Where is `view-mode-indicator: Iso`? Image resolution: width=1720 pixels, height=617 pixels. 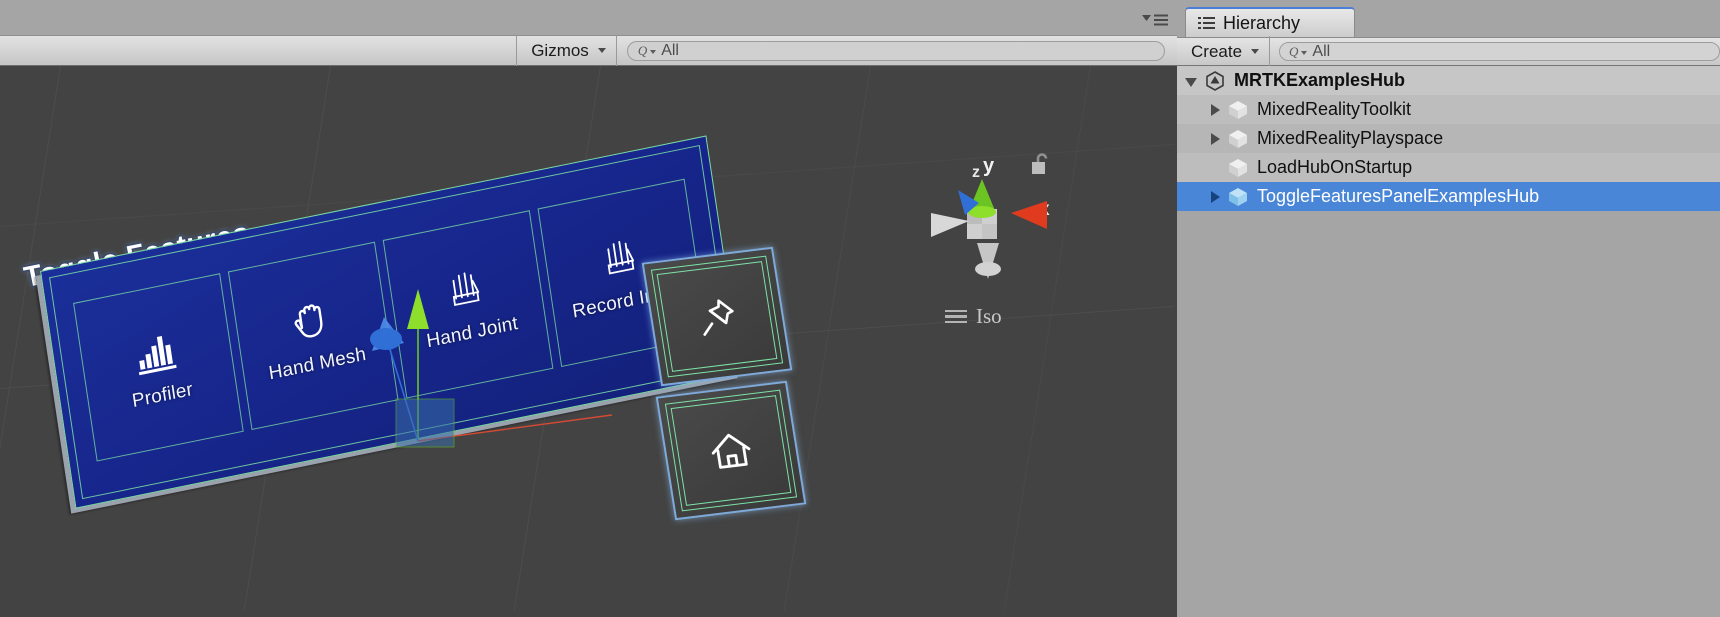 view-mode-indicator: Iso is located at coordinates (973, 316).